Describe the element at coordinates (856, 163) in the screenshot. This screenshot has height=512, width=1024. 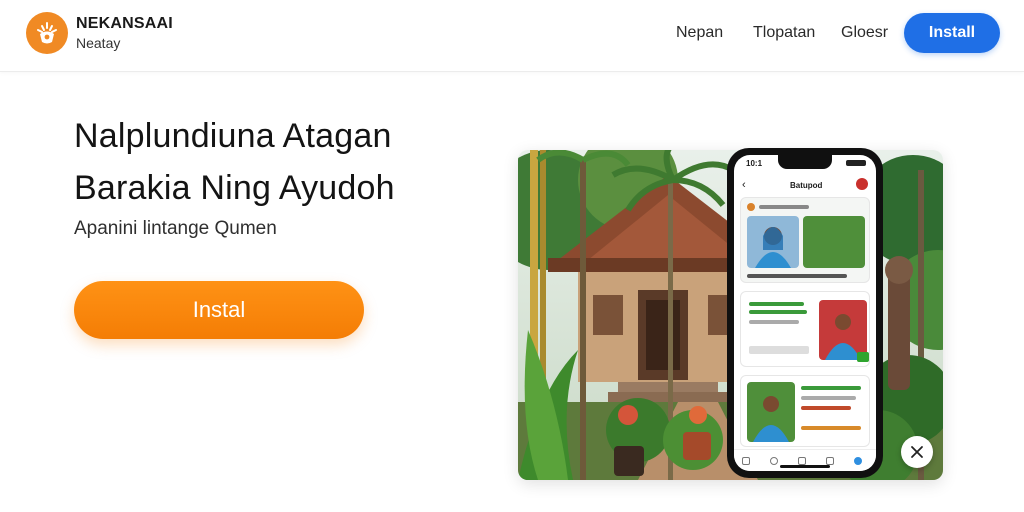
I see `battery-icon` at that location.